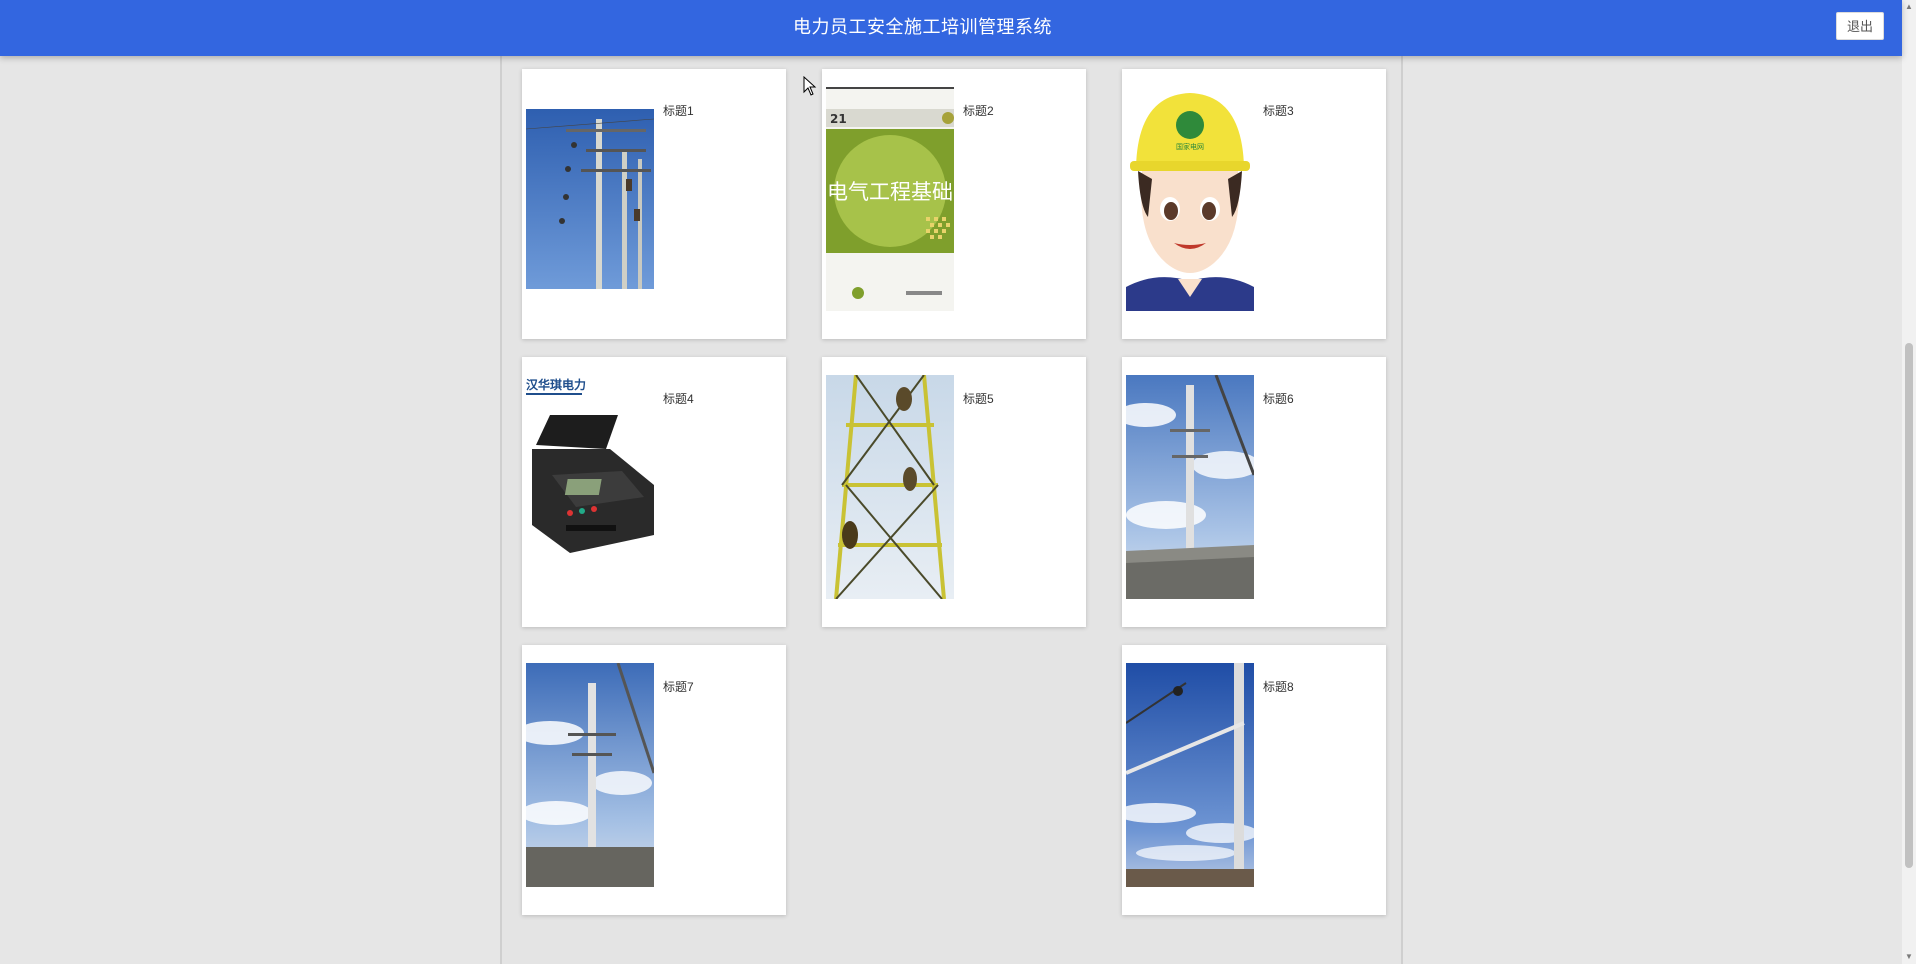 The image size is (1916, 964). Describe the element at coordinates (1190, 146) in the screenshot. I see `helmet-logo-text: 国家电网` at that location.